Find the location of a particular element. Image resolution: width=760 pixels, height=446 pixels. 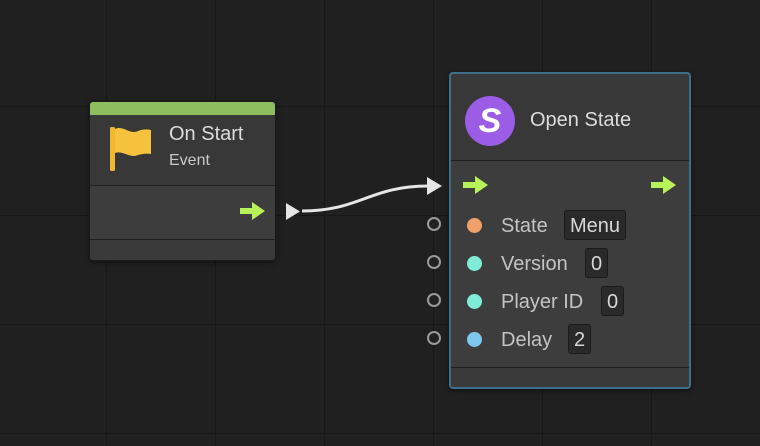

delay-value-field: 2 is located at coordinates (580, 339).